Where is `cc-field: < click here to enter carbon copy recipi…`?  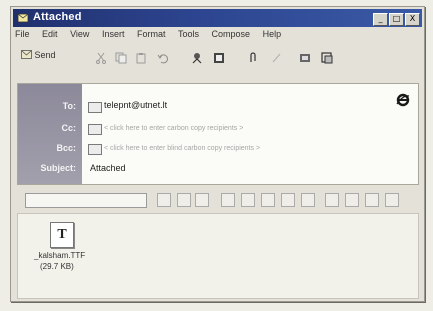 cc-field: < click here to enter carbon copy recipi… is located at coordinates (173, 128).